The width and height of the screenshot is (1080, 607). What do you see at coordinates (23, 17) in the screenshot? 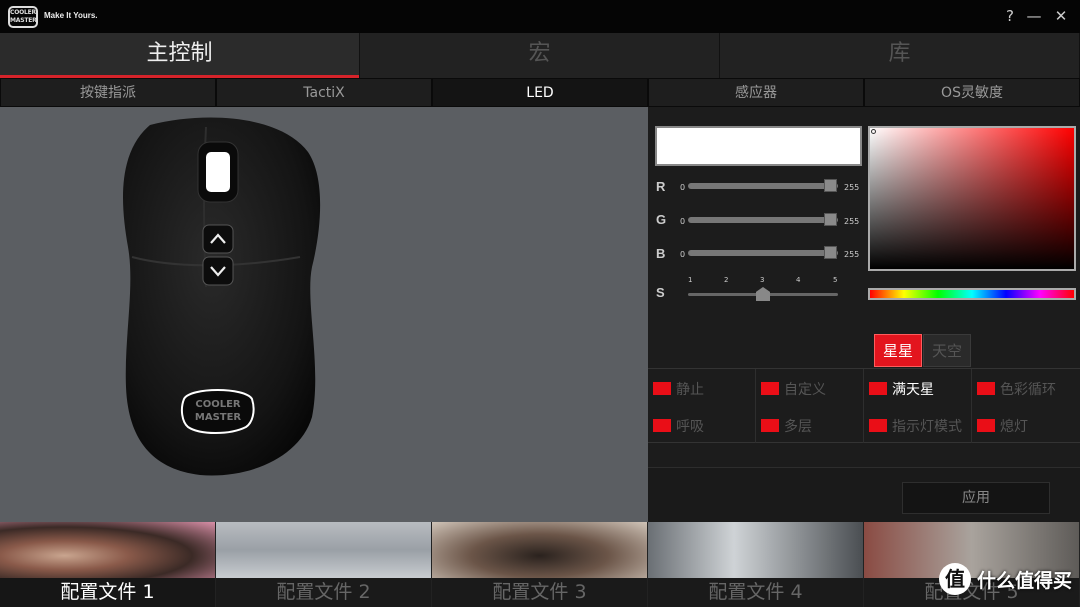
I see `cooler-master-logo: COOLER MASTER` at bounding box center [23, 17].